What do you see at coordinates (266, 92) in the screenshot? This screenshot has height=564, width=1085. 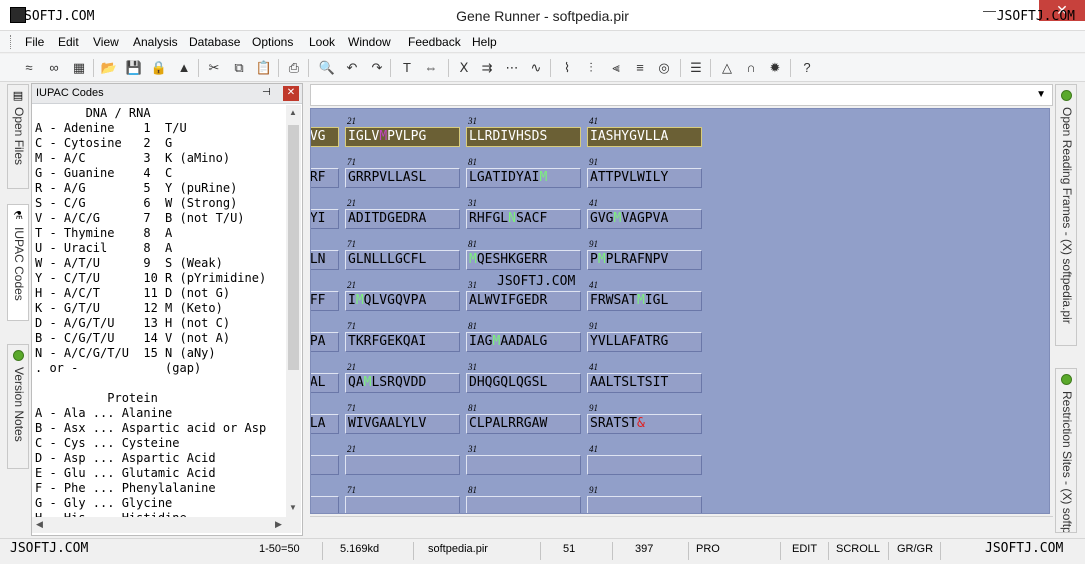 I see `pin-icon: ⊣` at bounding box center [266, 92].